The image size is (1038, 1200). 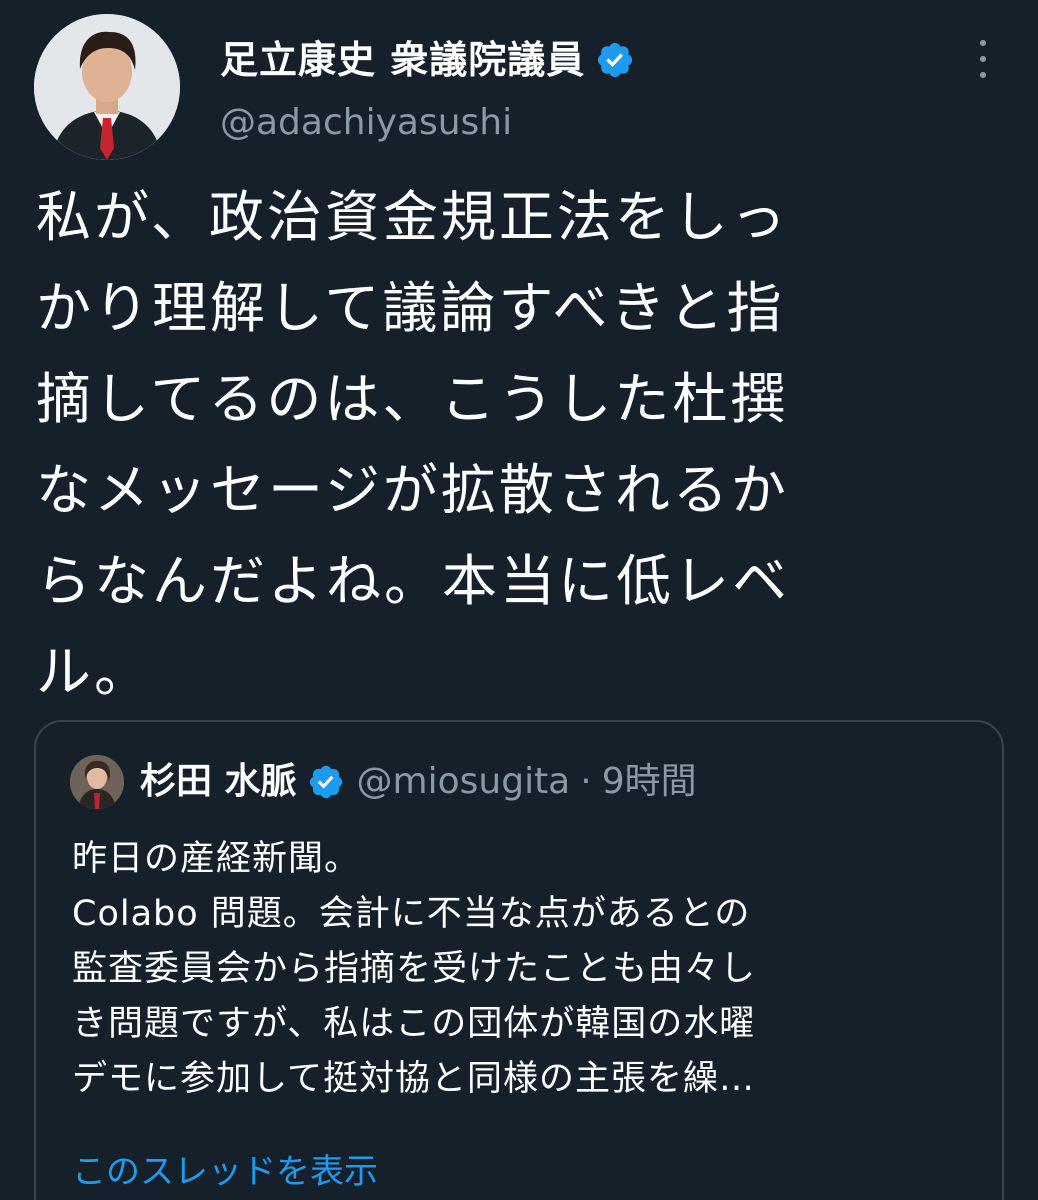 I want to click on tweet-text-line: かり理解して議論すべきと指, so click(x=410, y=308).